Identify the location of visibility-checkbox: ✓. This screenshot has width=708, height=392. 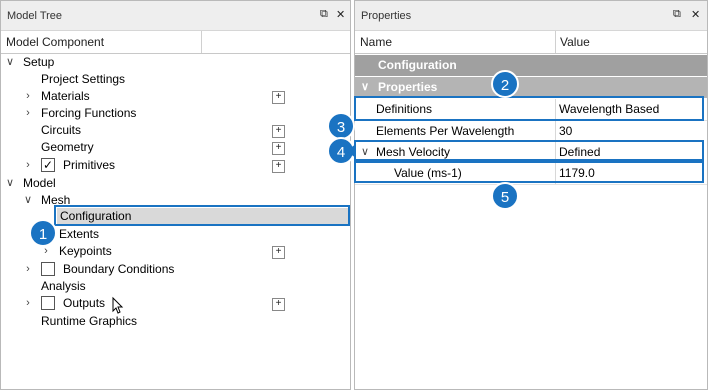
(48, 165).